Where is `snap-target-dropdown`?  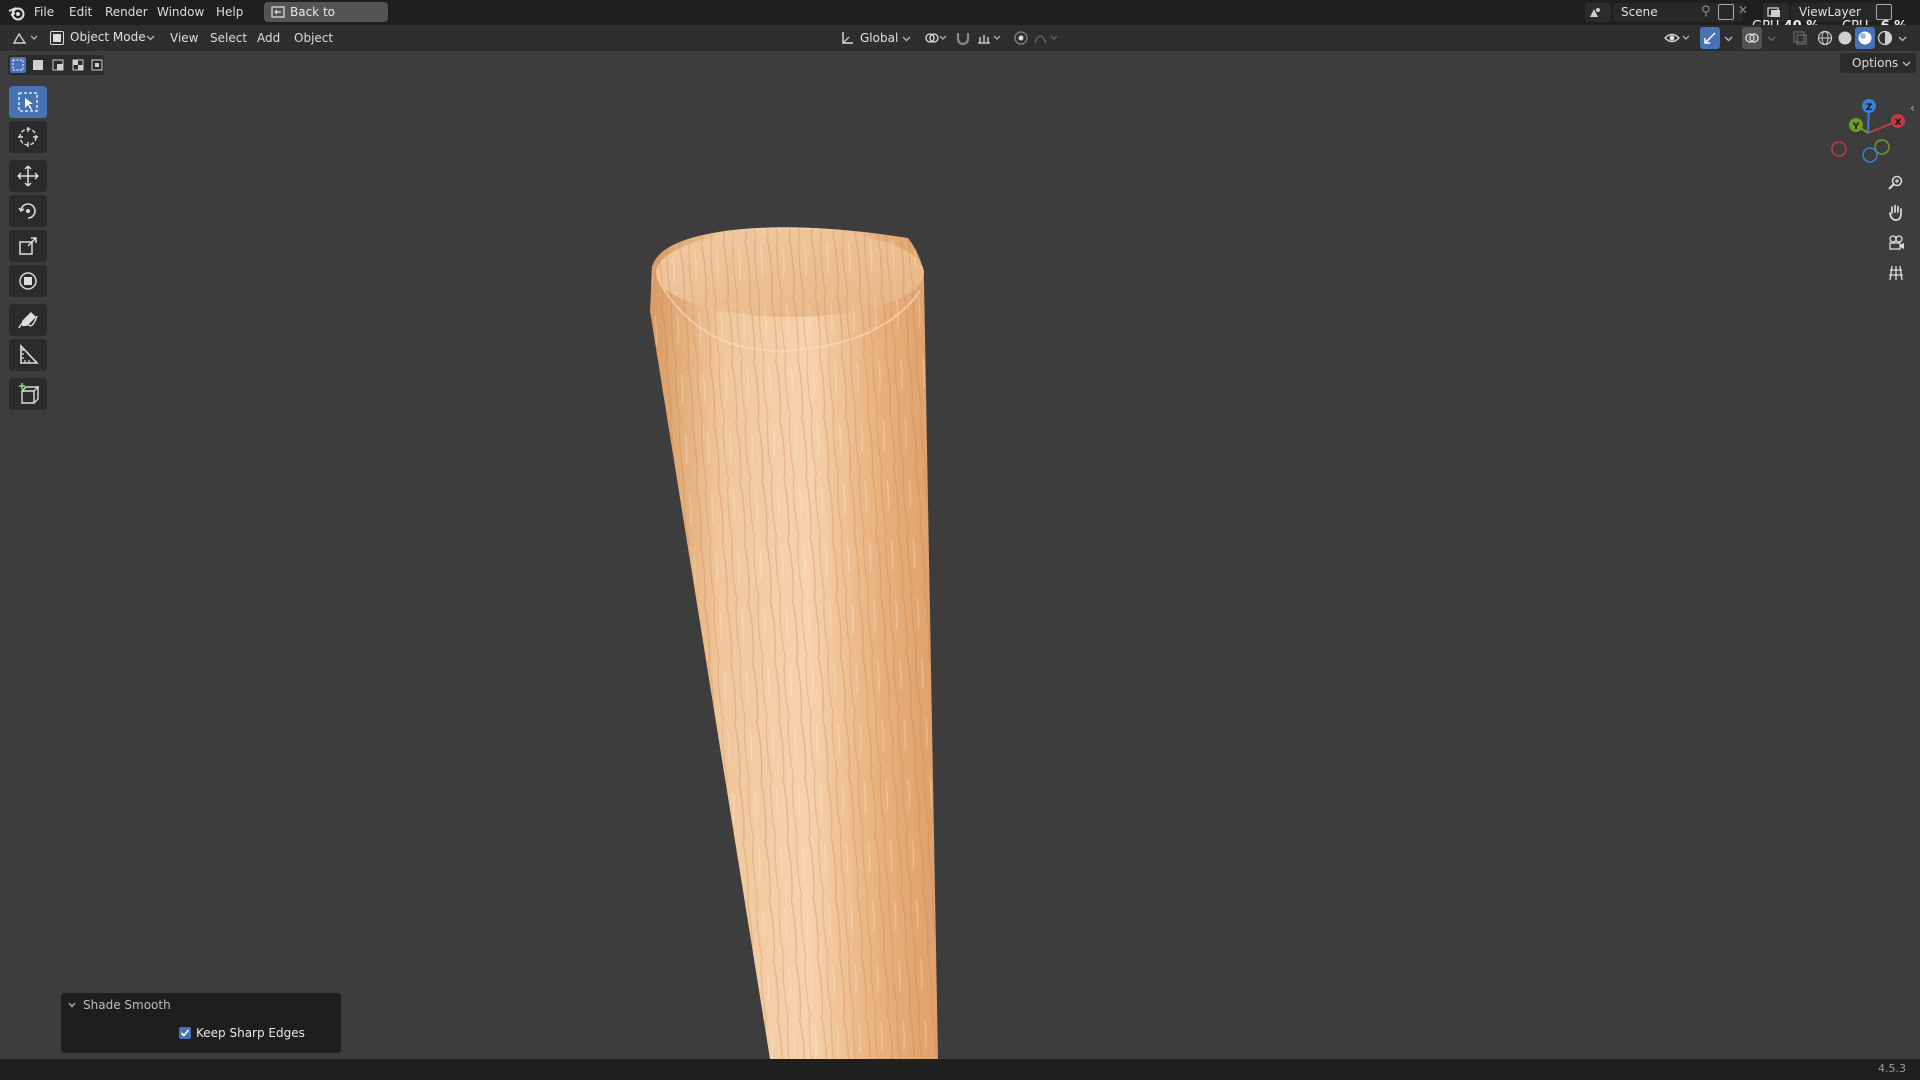 snap-target-dropdown is located at coordinates (990, 38).